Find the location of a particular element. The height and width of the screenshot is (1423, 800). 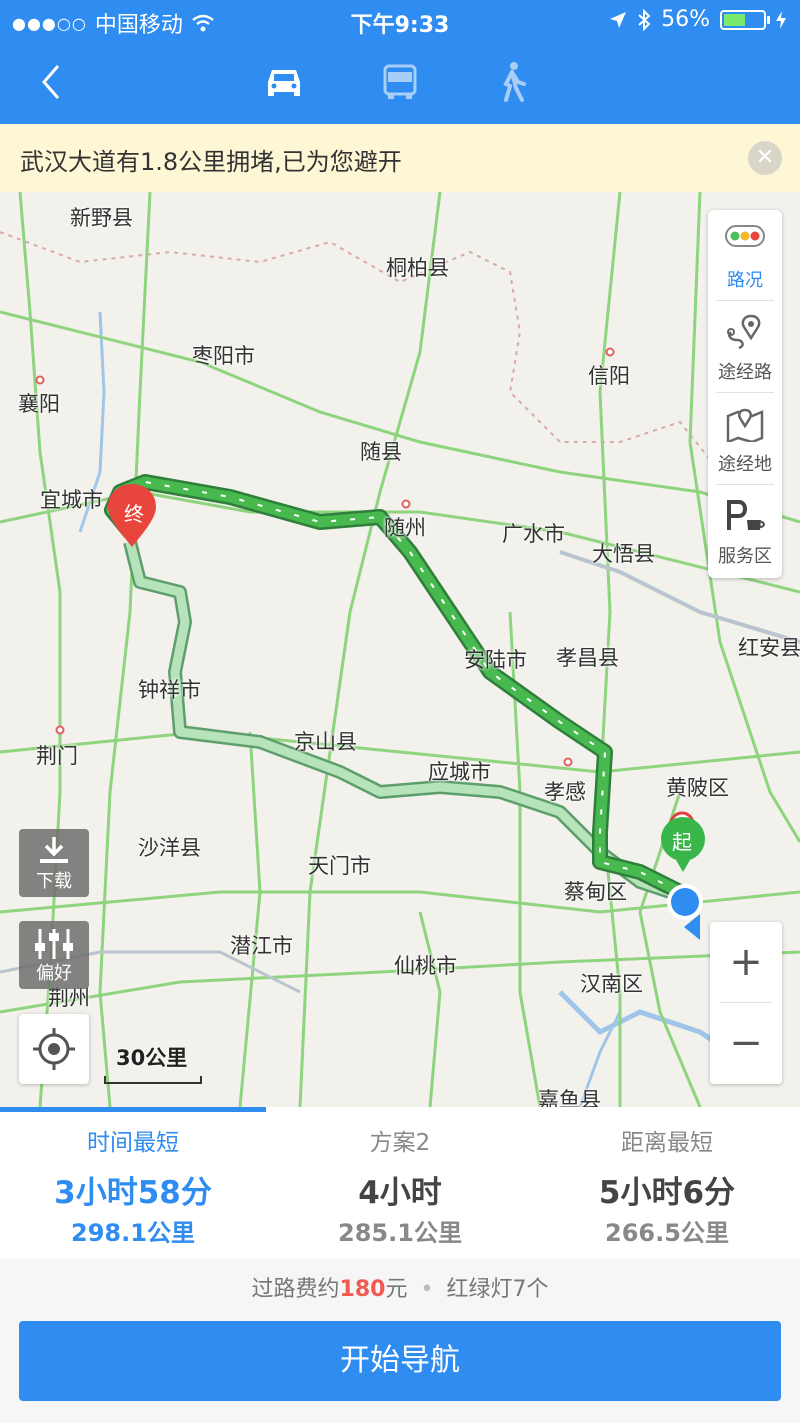

walk-icon is located at coordinates (514, 82).